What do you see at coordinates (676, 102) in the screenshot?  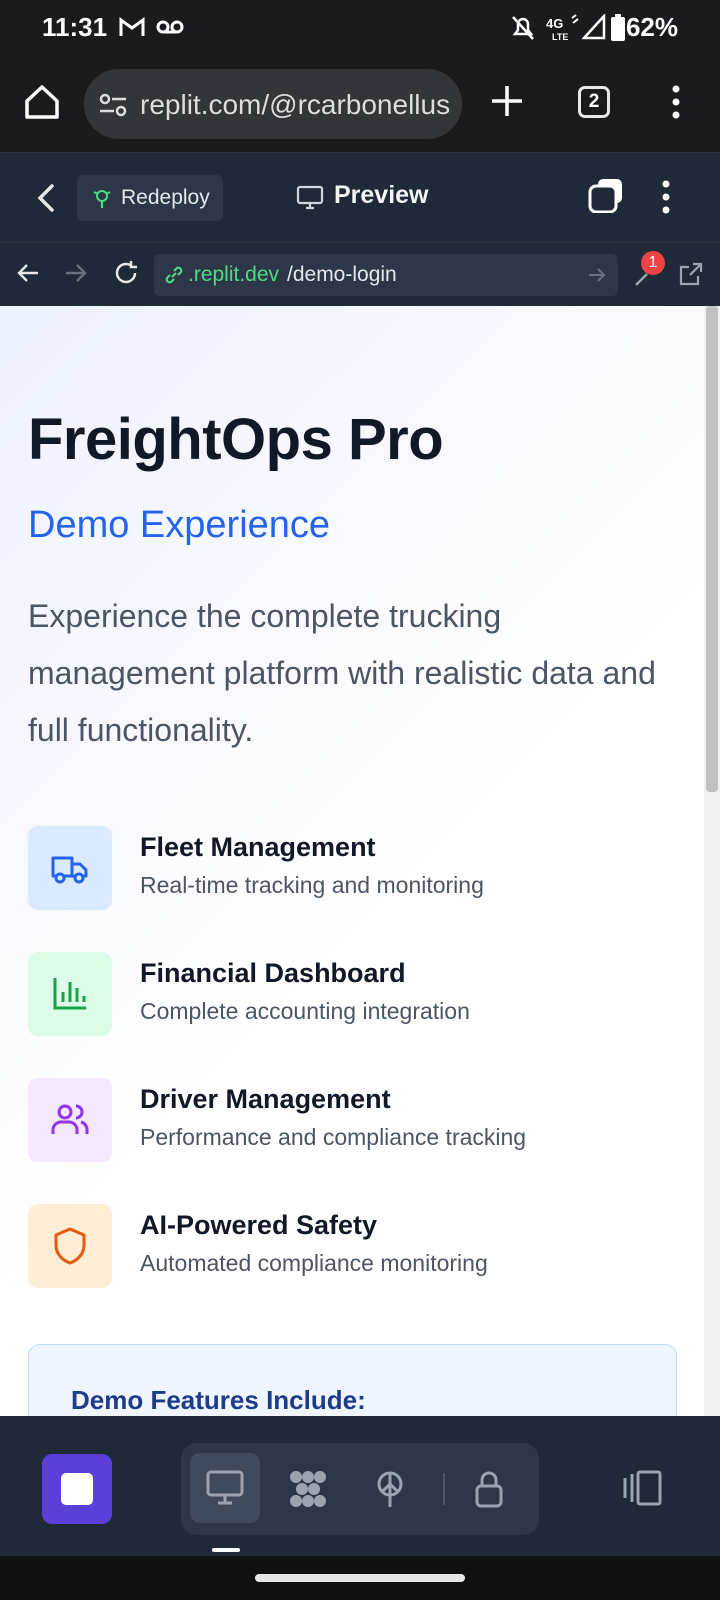 I see `browser-menu-icon` at bounding box center [676, 102].